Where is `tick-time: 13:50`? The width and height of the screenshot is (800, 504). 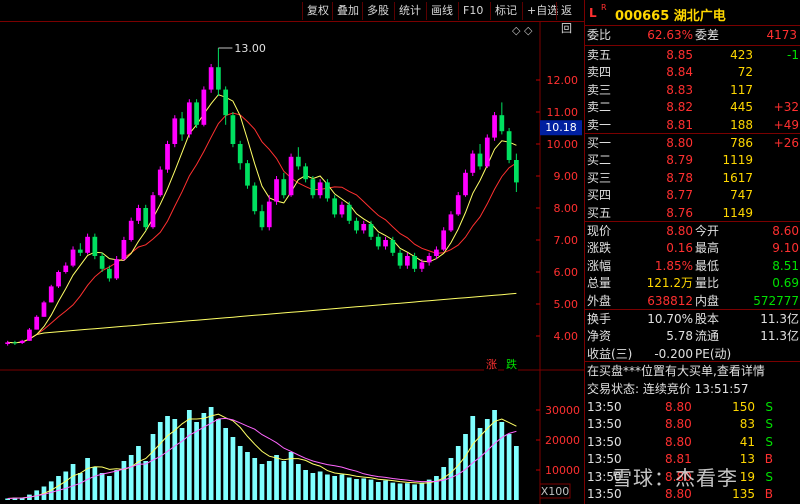
tick-time: 13:50 is located at coordinates (604, 441).